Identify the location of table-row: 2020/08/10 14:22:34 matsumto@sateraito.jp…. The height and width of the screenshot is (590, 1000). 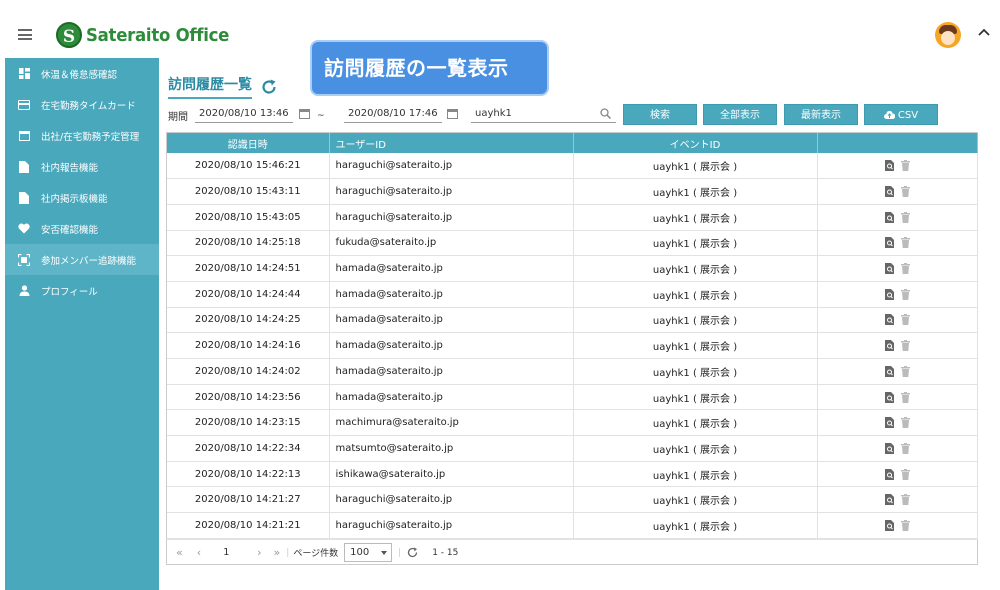
(572, 448).